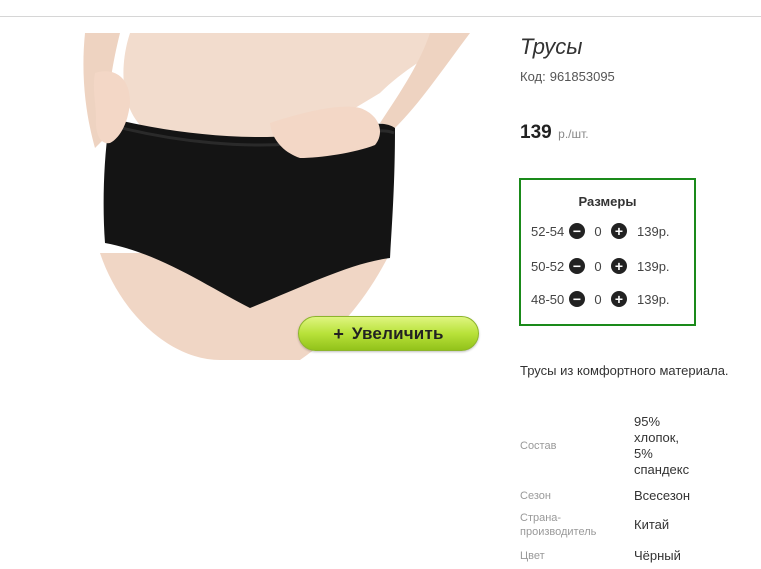 This screenshot has height=569, width=761. Describe the element at coordinates (573, 134) in the screenshot. I see `price-unit: р./шт.` at that location.